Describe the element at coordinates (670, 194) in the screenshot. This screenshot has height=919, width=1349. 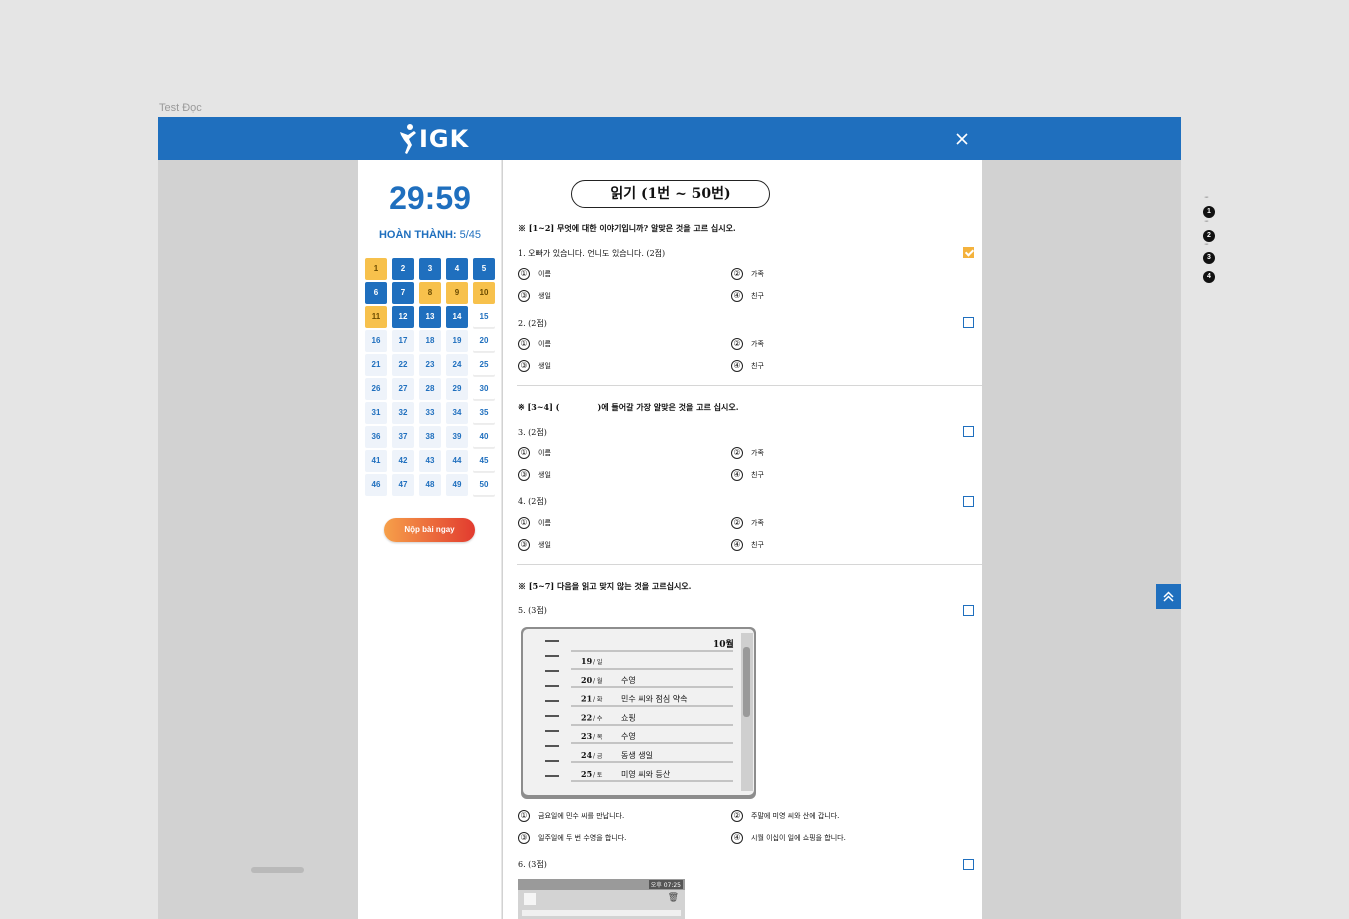
I see `section-title: 읽기 (1번 ~ 50번)` at that location.